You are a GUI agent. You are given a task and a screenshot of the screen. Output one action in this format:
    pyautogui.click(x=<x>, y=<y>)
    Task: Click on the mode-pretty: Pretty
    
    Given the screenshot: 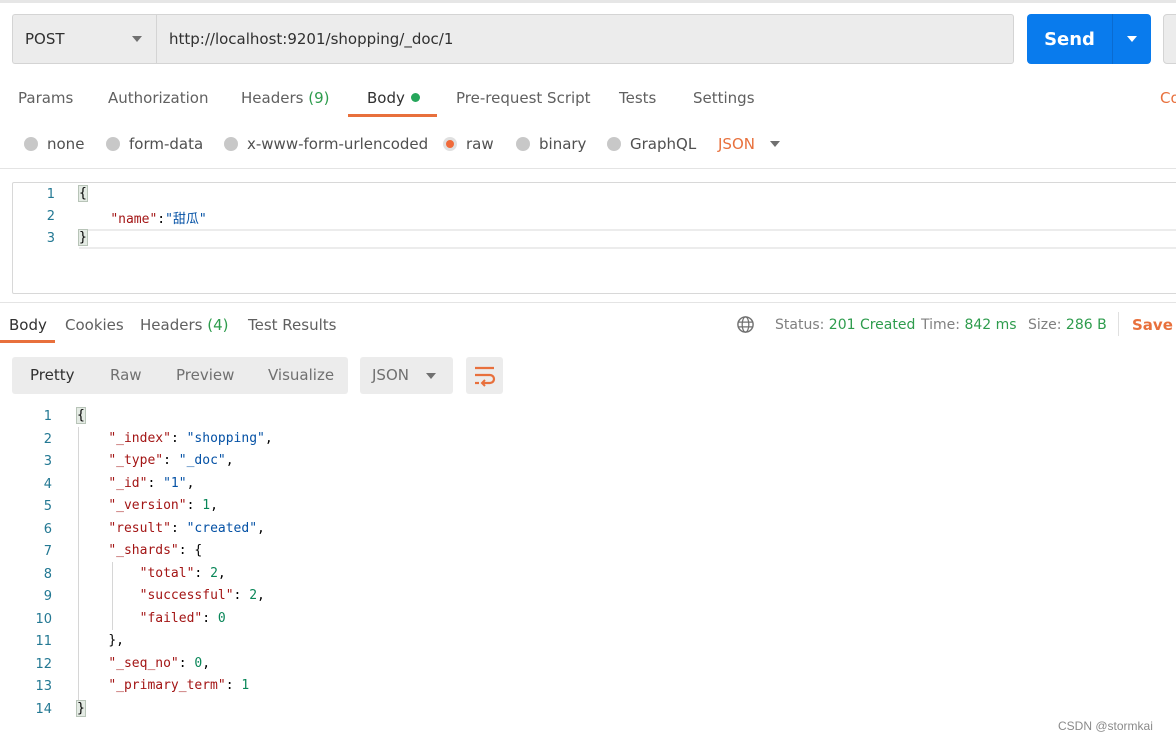 What is the action you would take?
    pyautogui.click(x=52, y=375)
    